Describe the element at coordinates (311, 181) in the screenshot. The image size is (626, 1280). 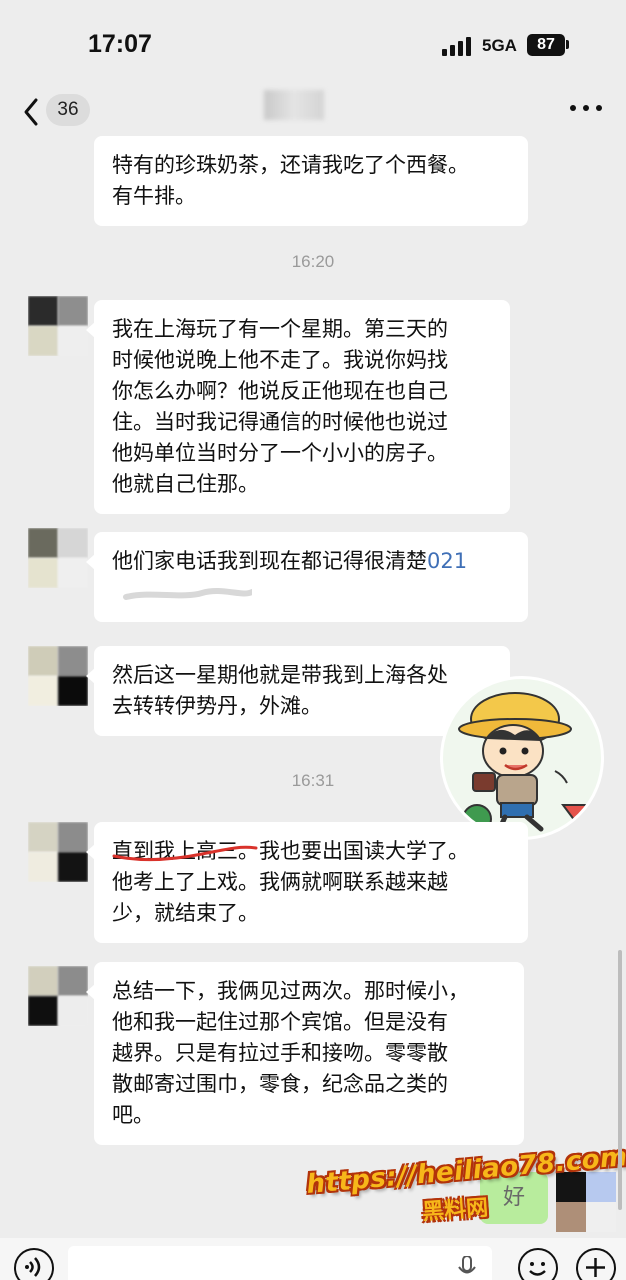
I see `message-bubble: 特有的珍珠奶茶，还请我吃了个西餐。 有牛排。` at that location.